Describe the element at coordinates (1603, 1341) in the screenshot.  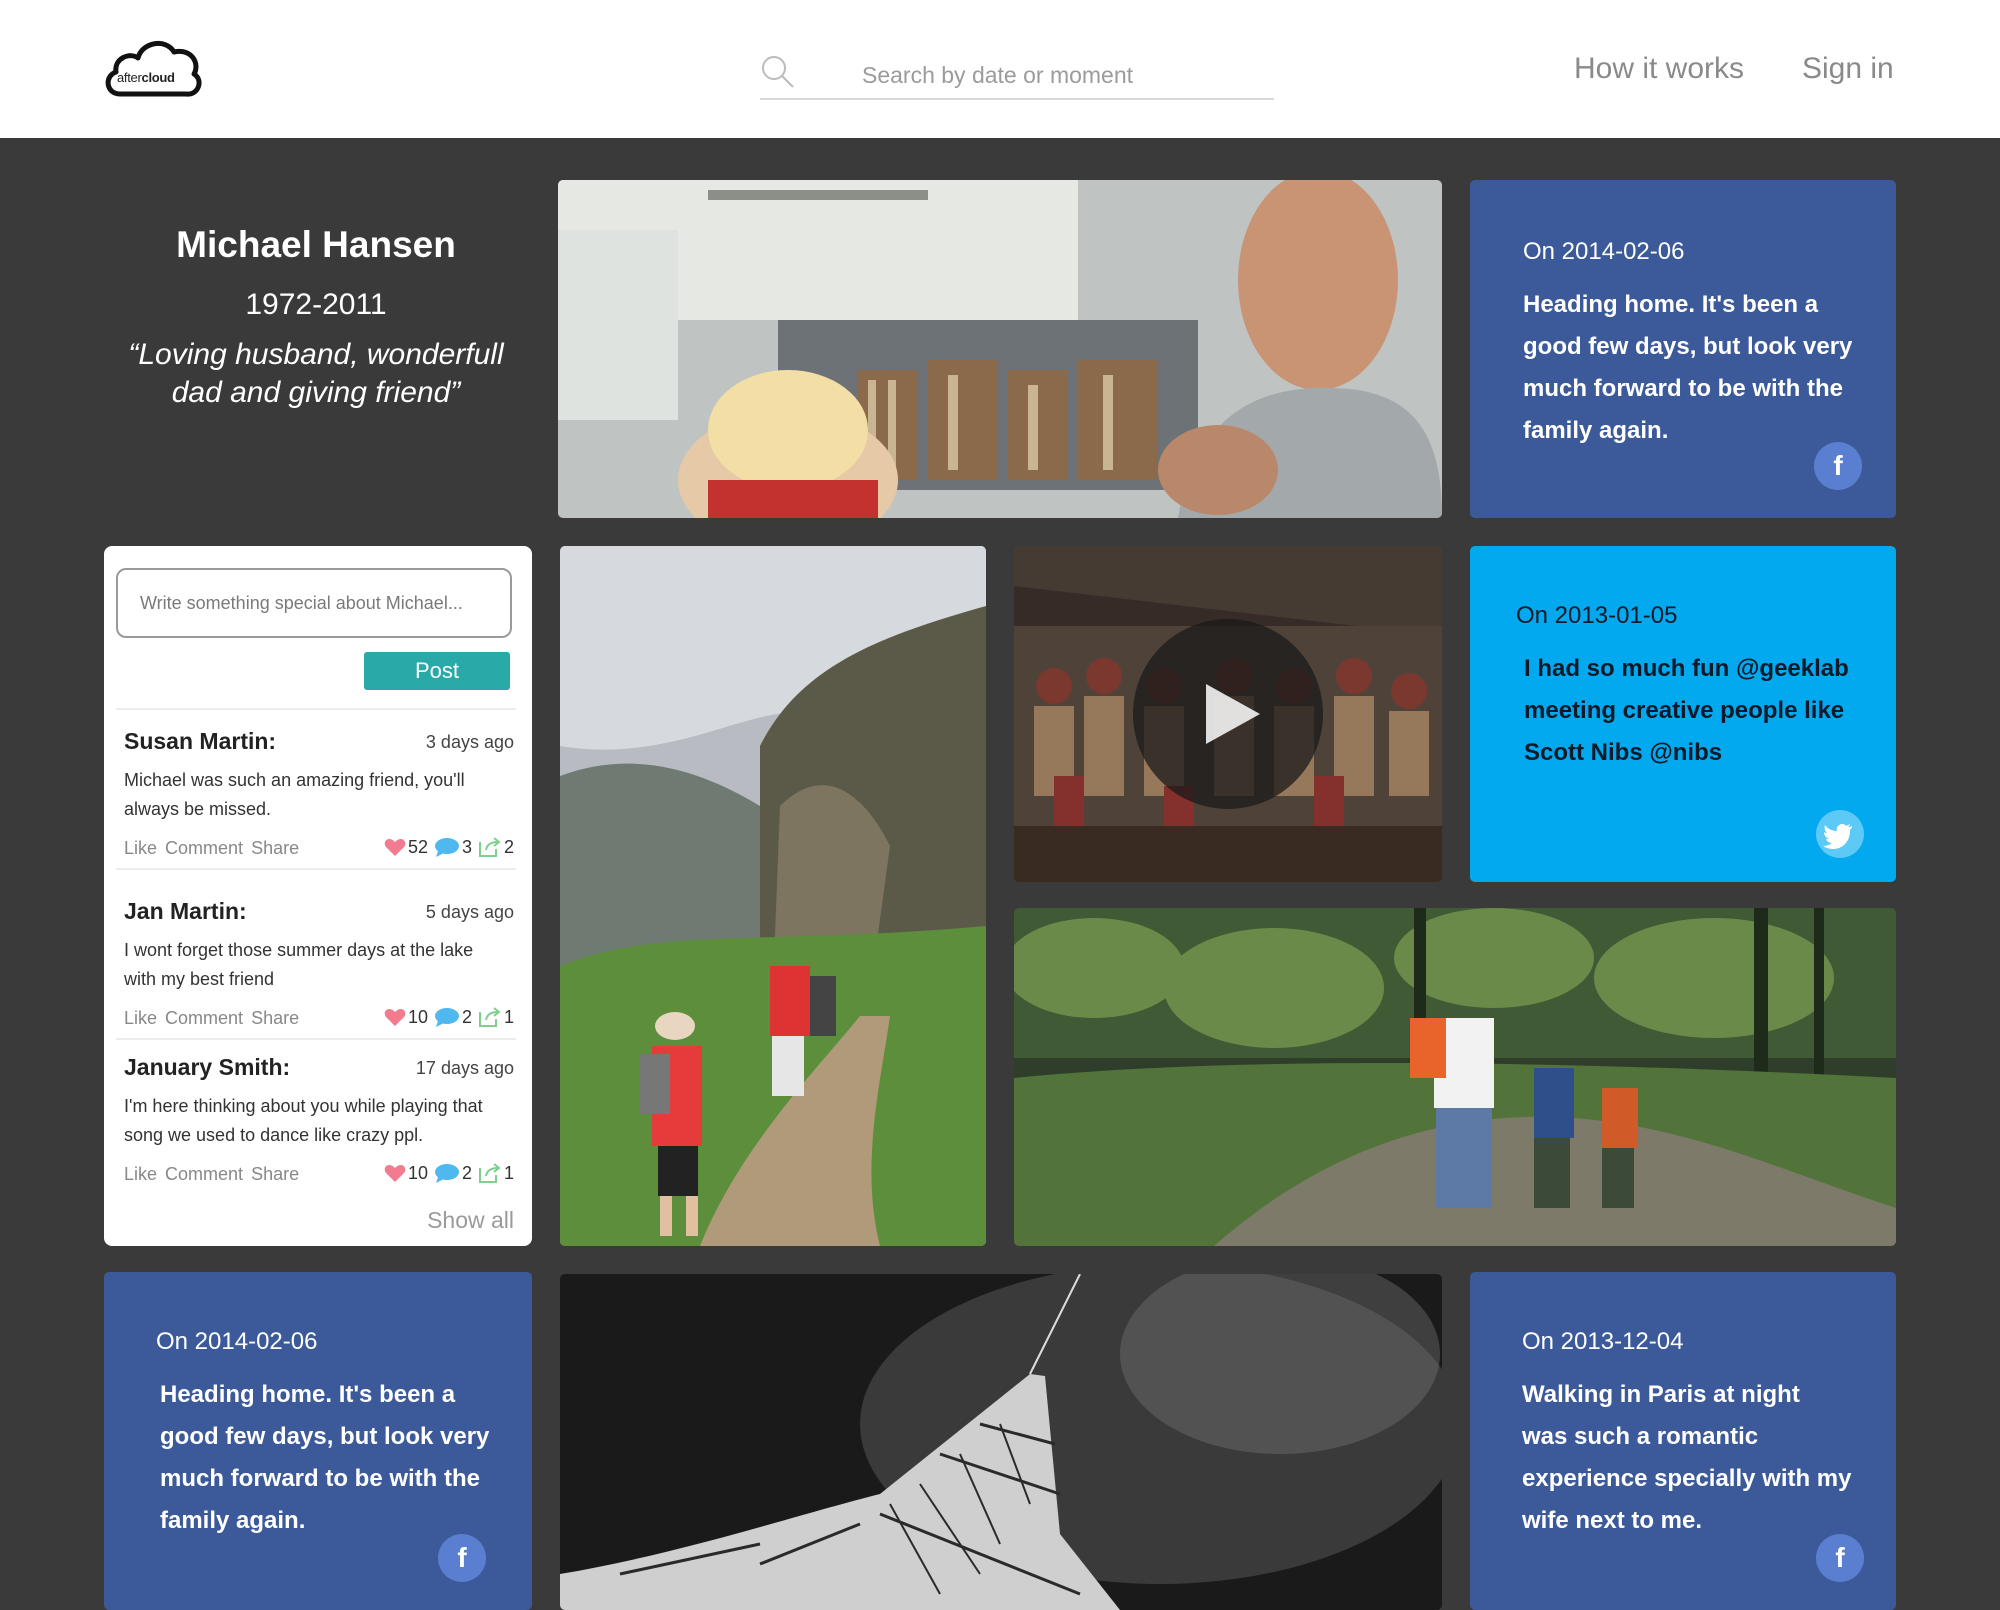
I see `card-date: On 2013-12-04` at that location.